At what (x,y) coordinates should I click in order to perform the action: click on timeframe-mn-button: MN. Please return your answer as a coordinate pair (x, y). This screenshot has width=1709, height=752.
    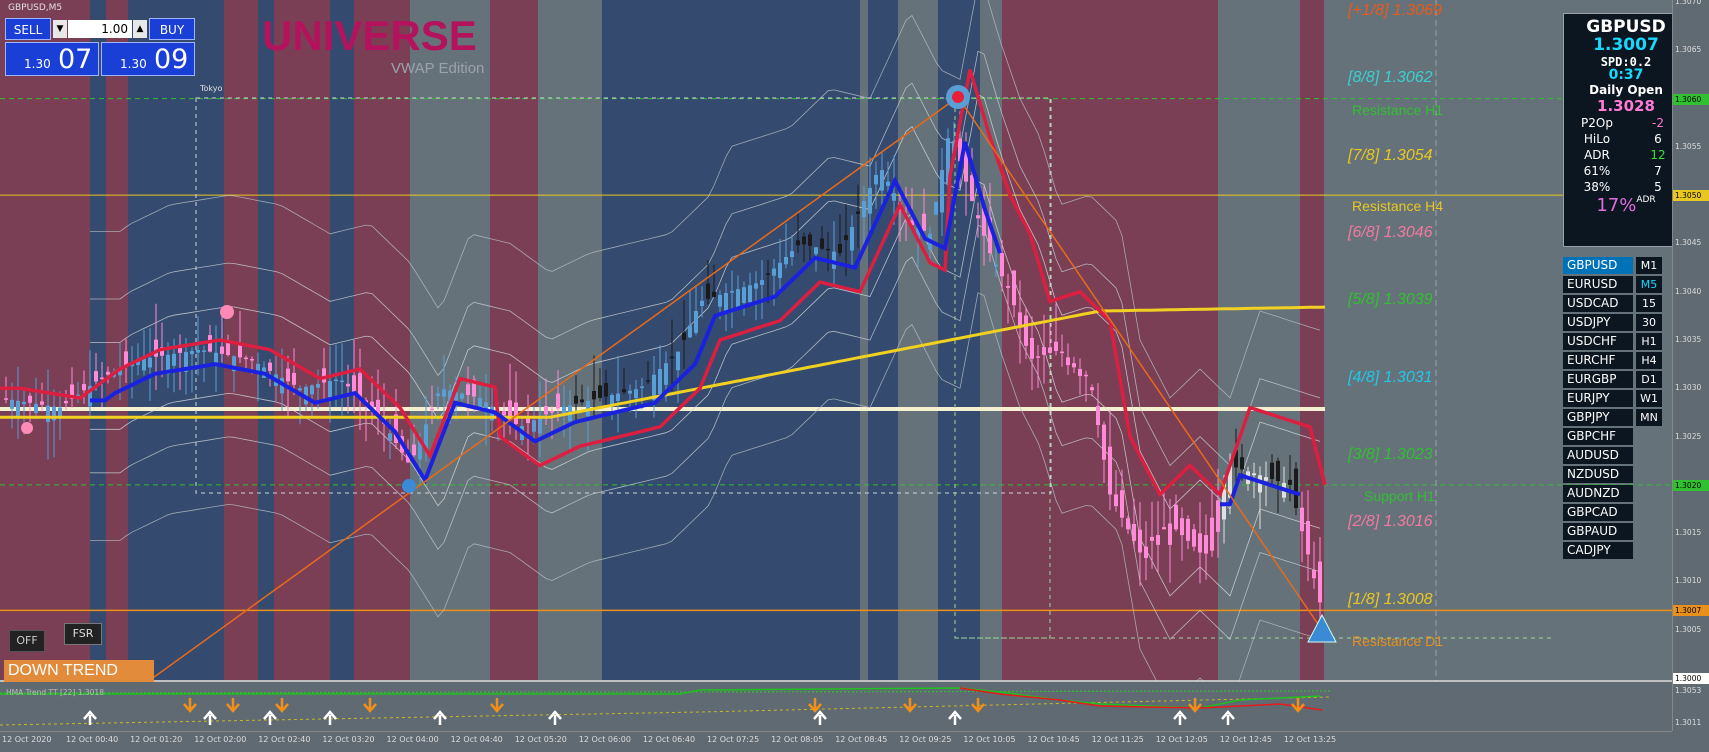
    Looking at the image, I should click on (1649, 417).